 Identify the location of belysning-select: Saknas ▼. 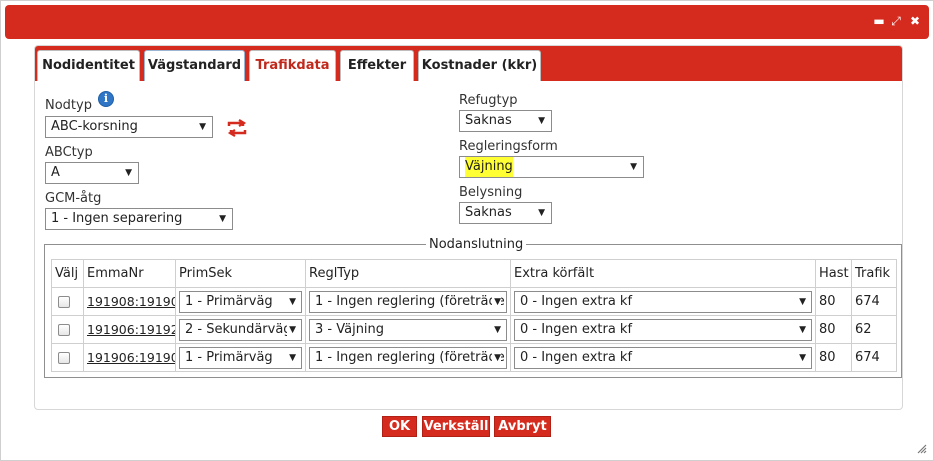
(505, 213).